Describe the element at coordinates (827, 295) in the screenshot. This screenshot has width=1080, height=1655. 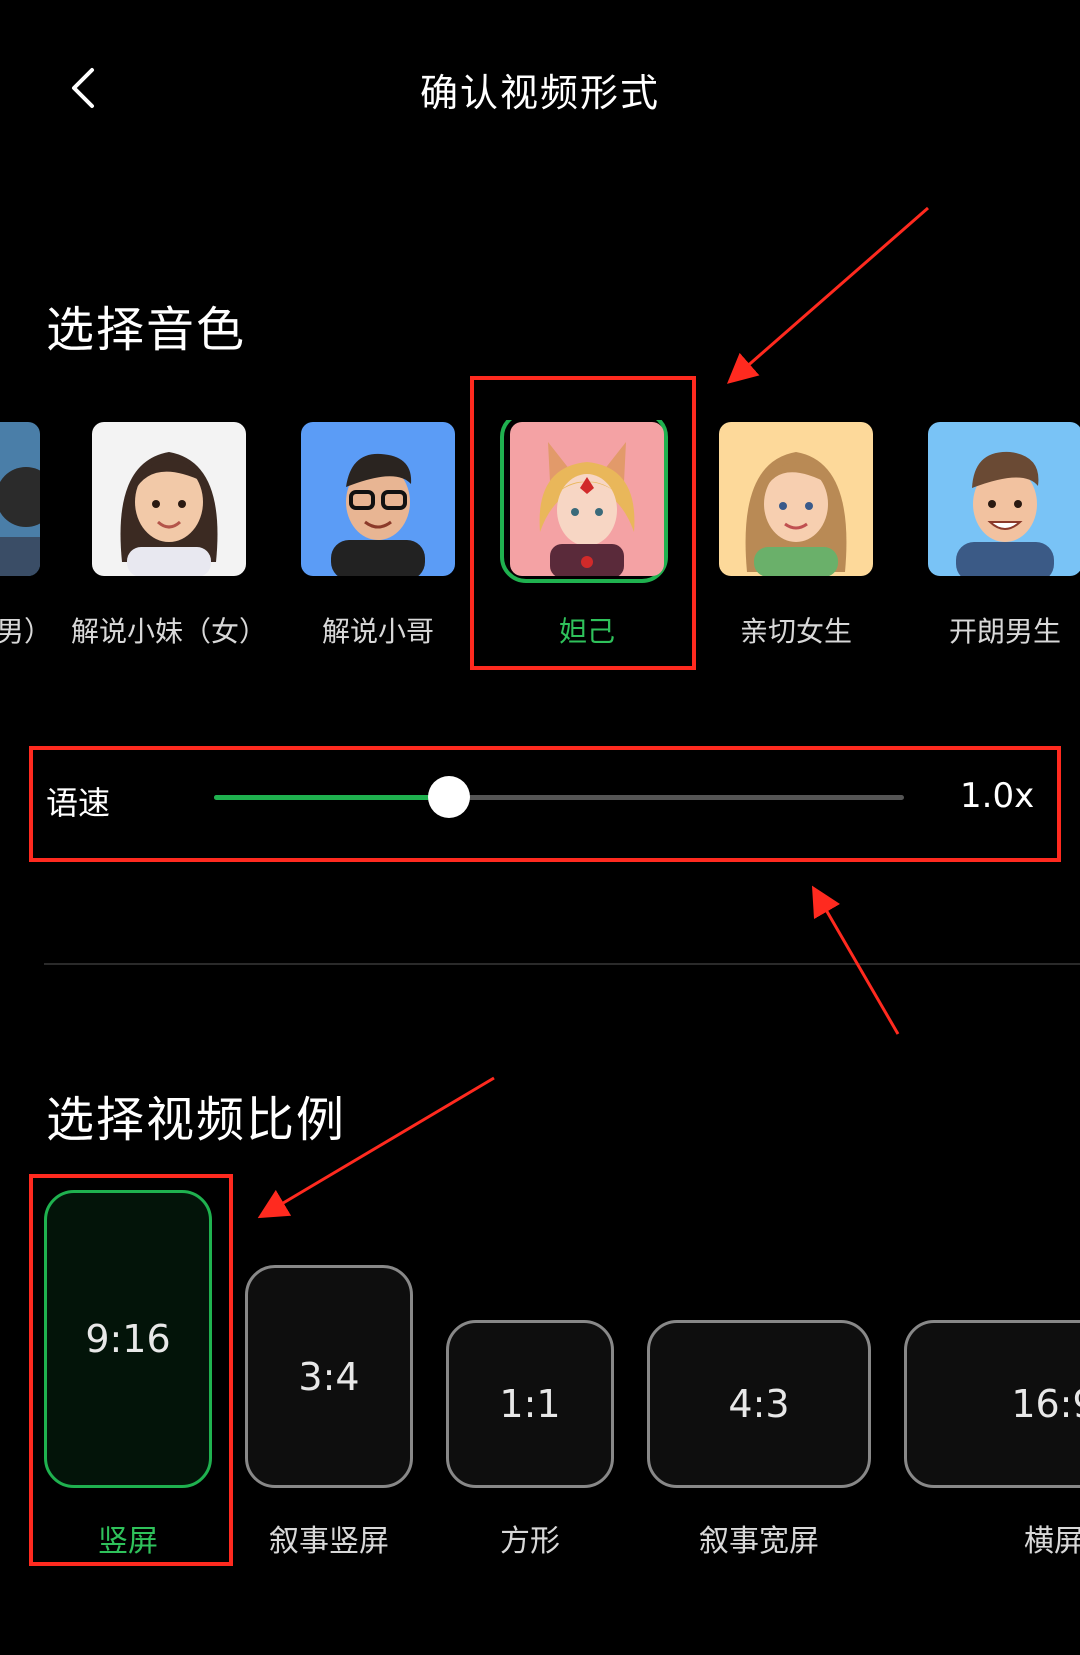
I see `arrow-to-voice` at that location.